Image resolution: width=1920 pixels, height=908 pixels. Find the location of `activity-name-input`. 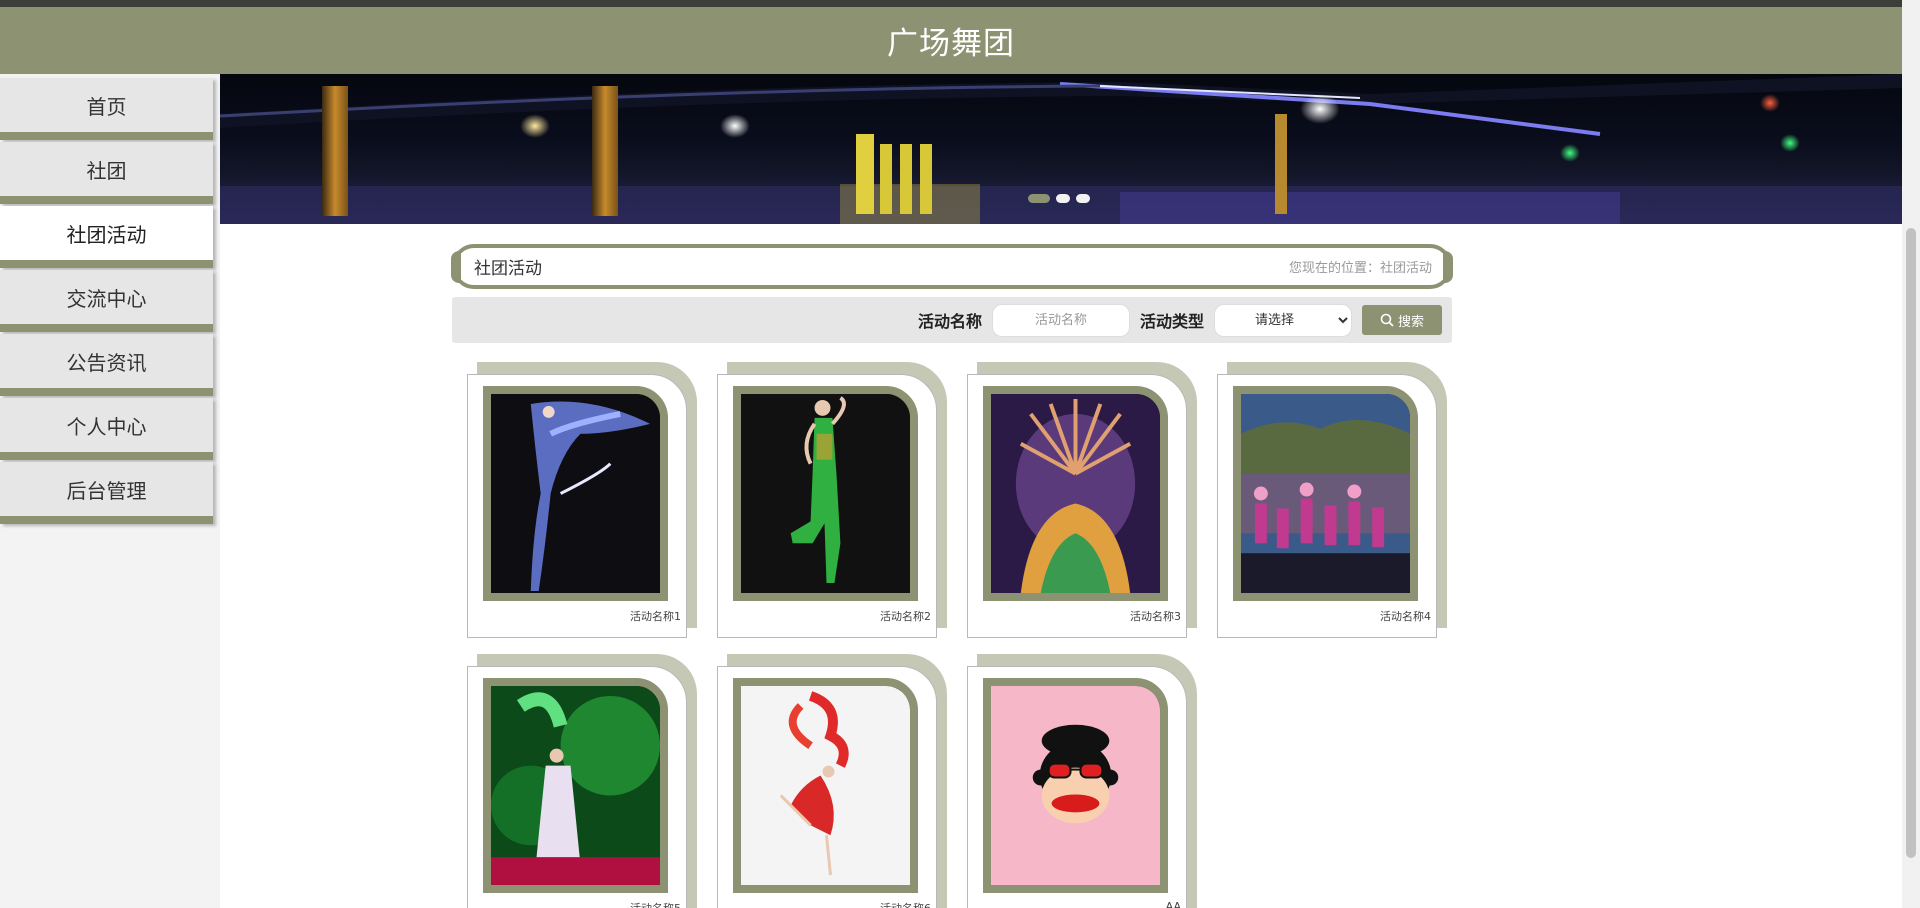

activity-name-input is located at coordinates (1060, 320).